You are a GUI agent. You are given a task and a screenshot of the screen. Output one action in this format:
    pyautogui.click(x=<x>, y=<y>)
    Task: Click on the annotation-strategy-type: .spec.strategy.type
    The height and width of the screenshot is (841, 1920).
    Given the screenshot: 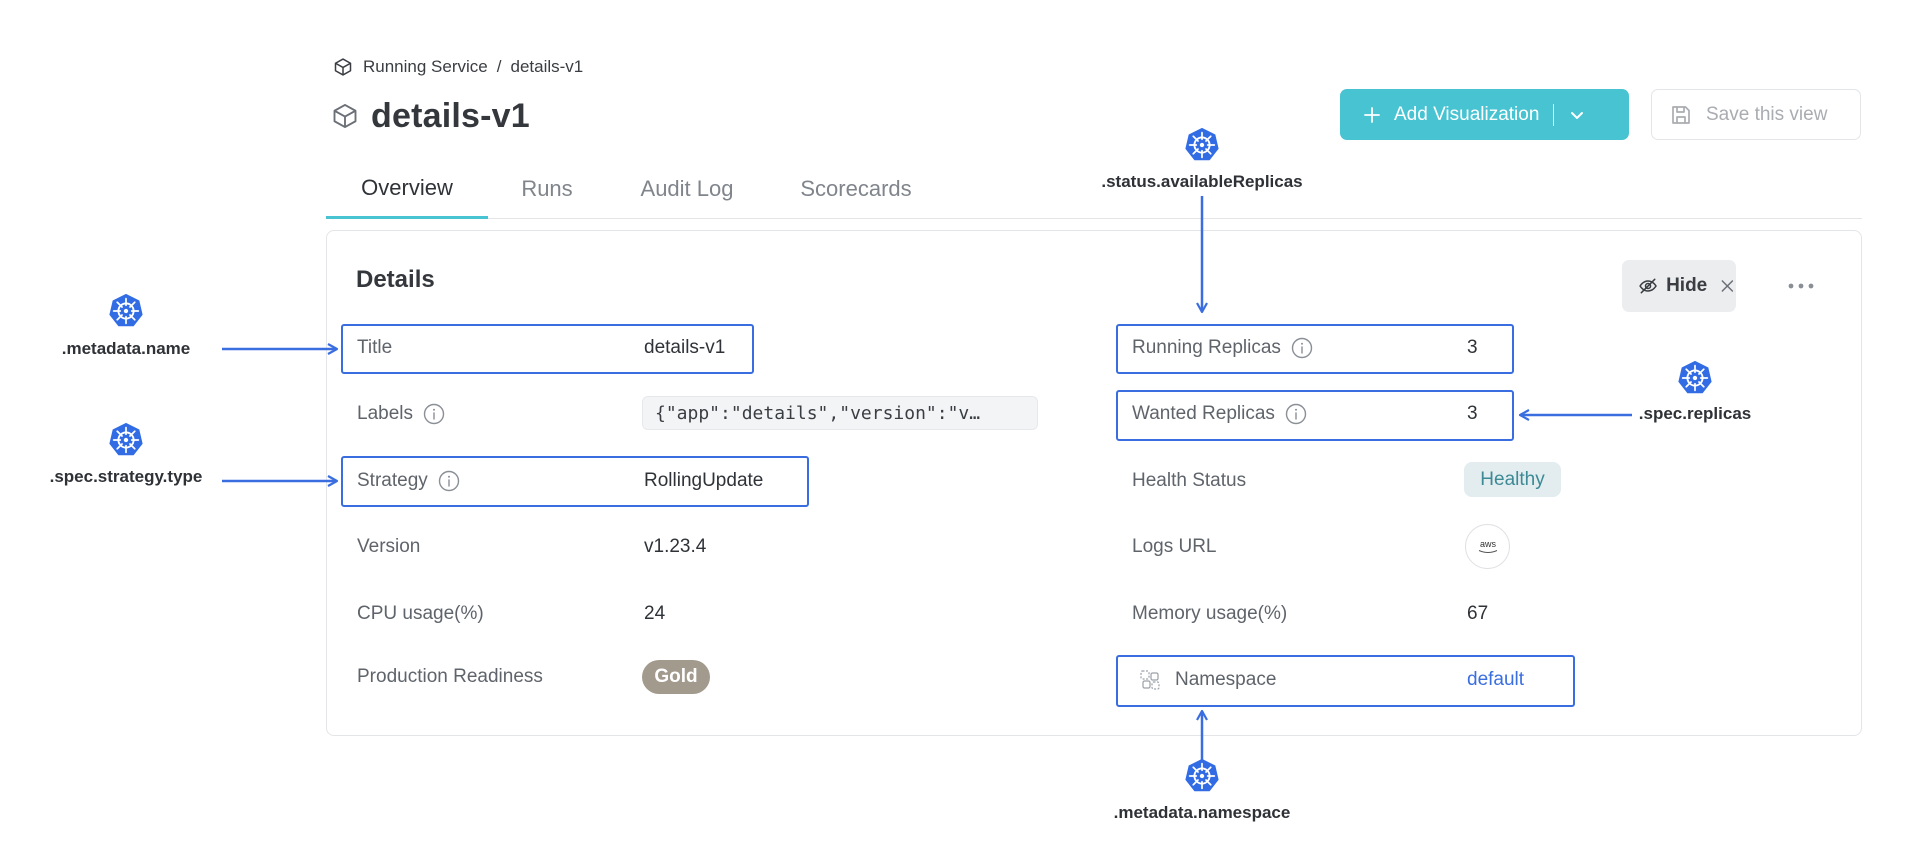 What is the action you would take?
    pyautogui.click(x=126, y=476)
    